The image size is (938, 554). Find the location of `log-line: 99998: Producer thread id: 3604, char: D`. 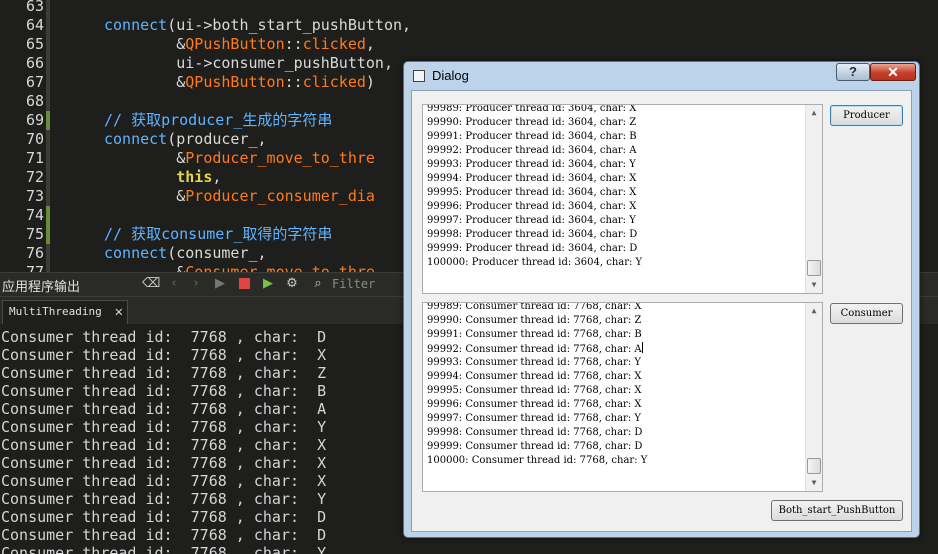

log-line: 99998: Producer thread id: 3604, char: D is located at coordinates (532, 234).